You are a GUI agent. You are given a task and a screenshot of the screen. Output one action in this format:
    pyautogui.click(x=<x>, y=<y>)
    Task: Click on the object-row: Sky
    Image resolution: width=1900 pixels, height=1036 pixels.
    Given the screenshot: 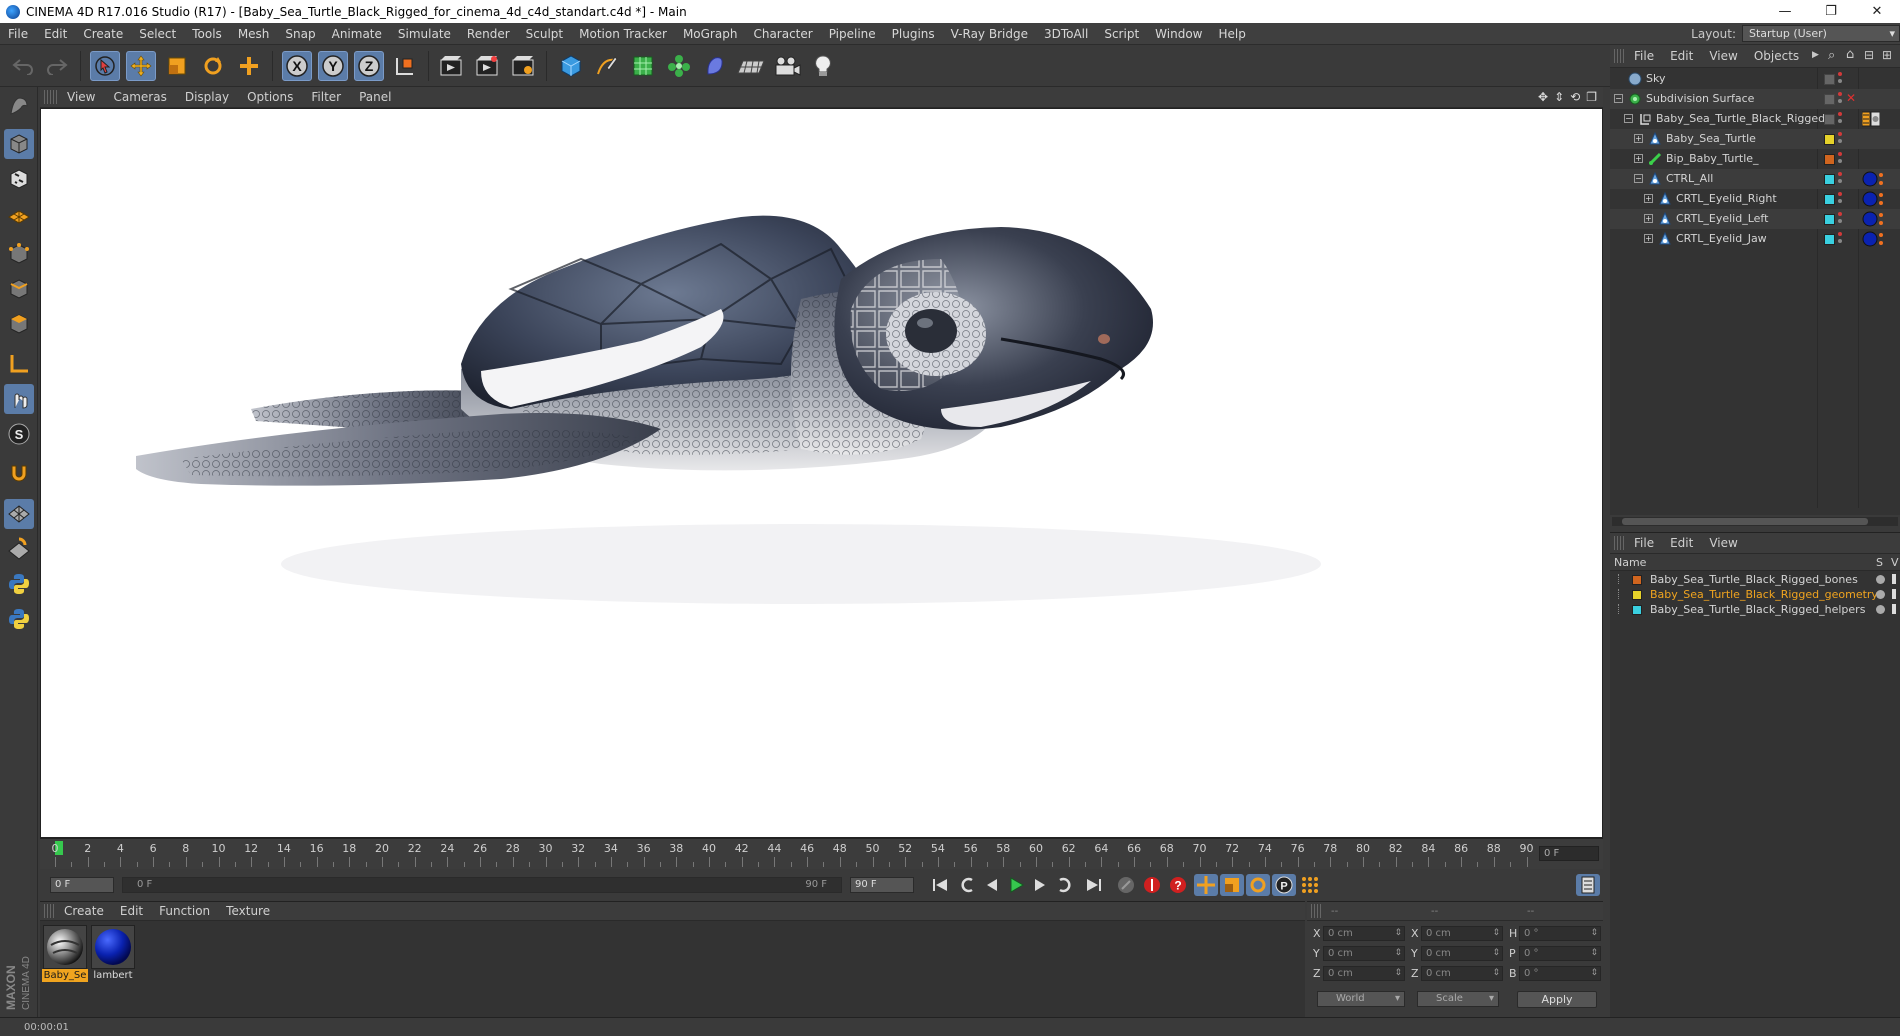 What is the action you would take?
    pyautogui.click(x=1755, y=79)
    